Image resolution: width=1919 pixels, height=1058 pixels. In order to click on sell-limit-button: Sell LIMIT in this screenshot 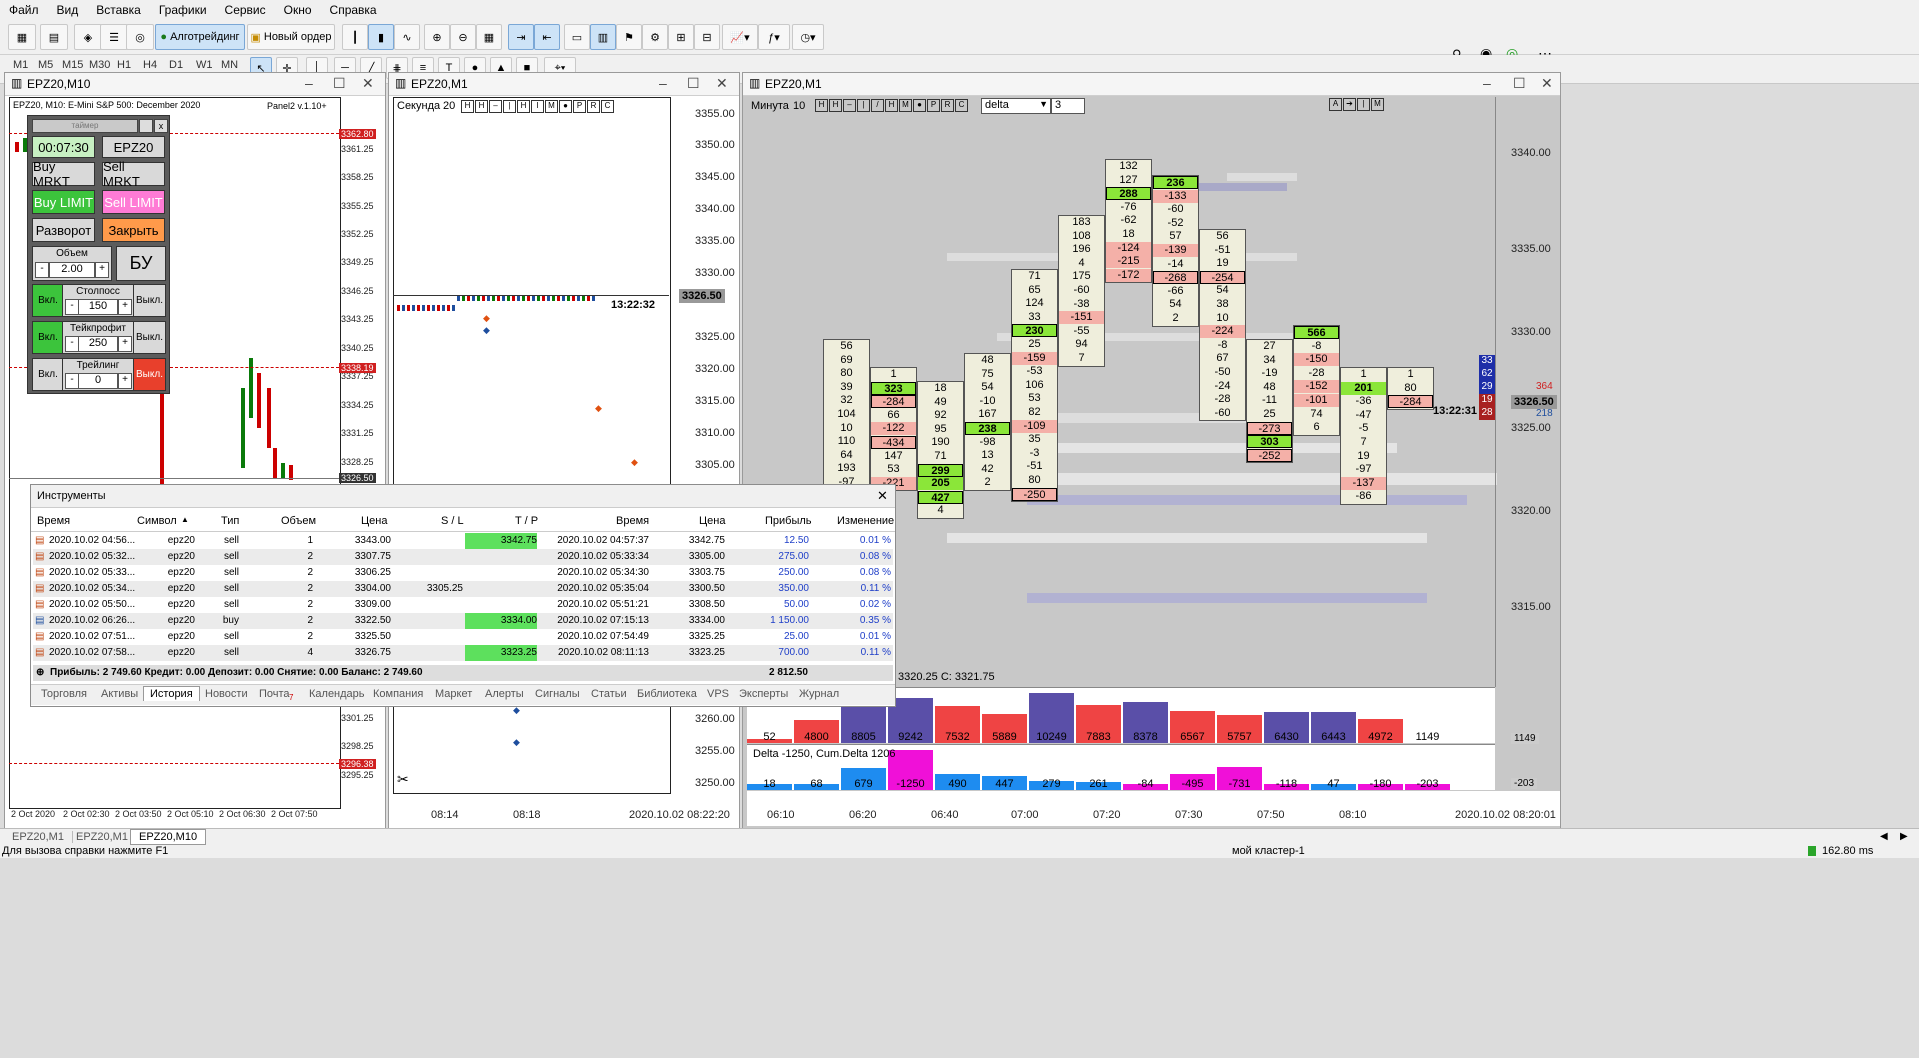, I will do `click(133, 202)`.